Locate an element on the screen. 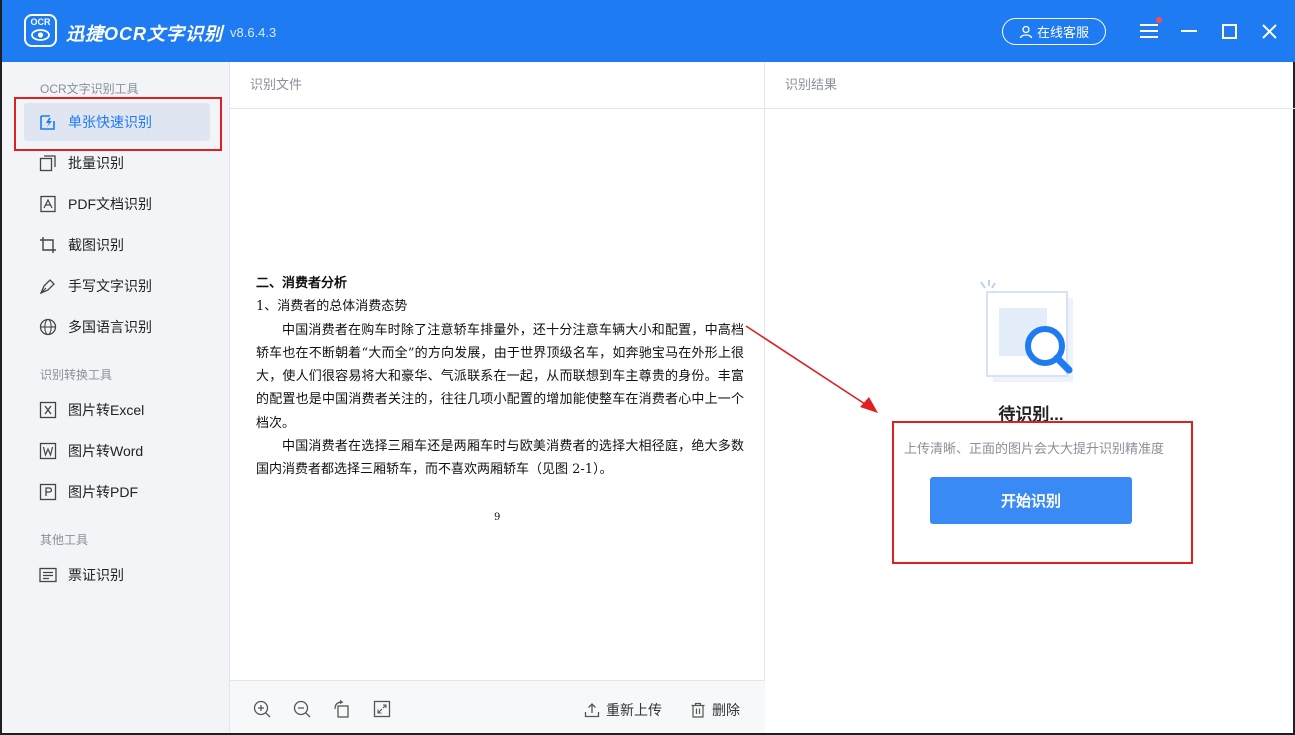 The width and height of the screenshot is (1295, 735). sidebar-item-multilingual: 多国语言识别 is located at coordinates (117, 327).